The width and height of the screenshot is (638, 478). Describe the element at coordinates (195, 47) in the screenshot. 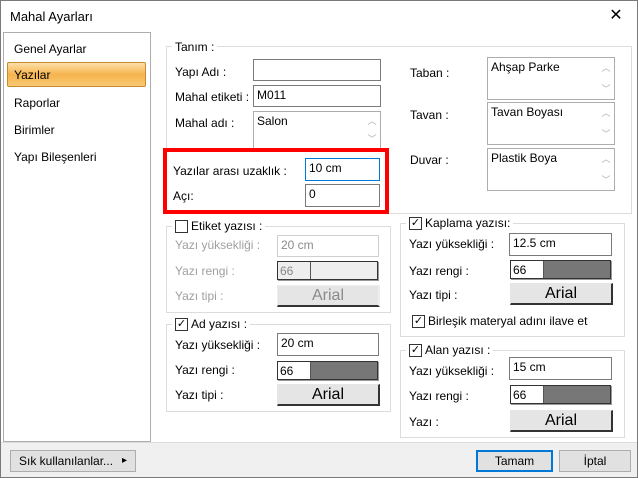

I see `tanim-legend: Tanım :` at that location.